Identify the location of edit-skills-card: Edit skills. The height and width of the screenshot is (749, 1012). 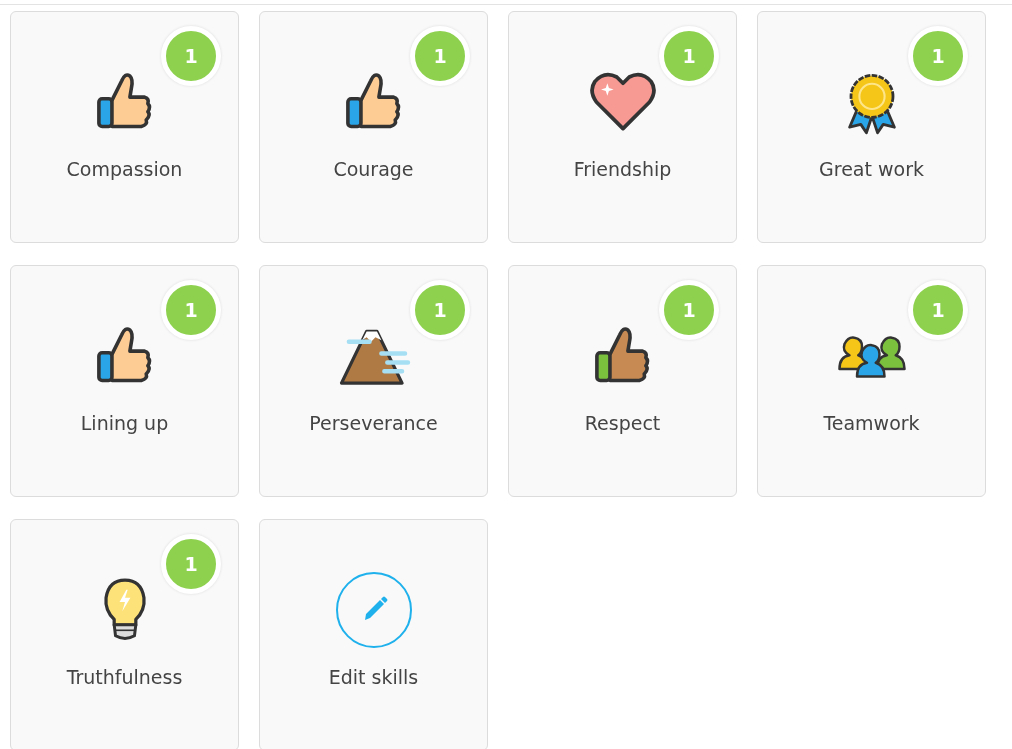
(373, 634).